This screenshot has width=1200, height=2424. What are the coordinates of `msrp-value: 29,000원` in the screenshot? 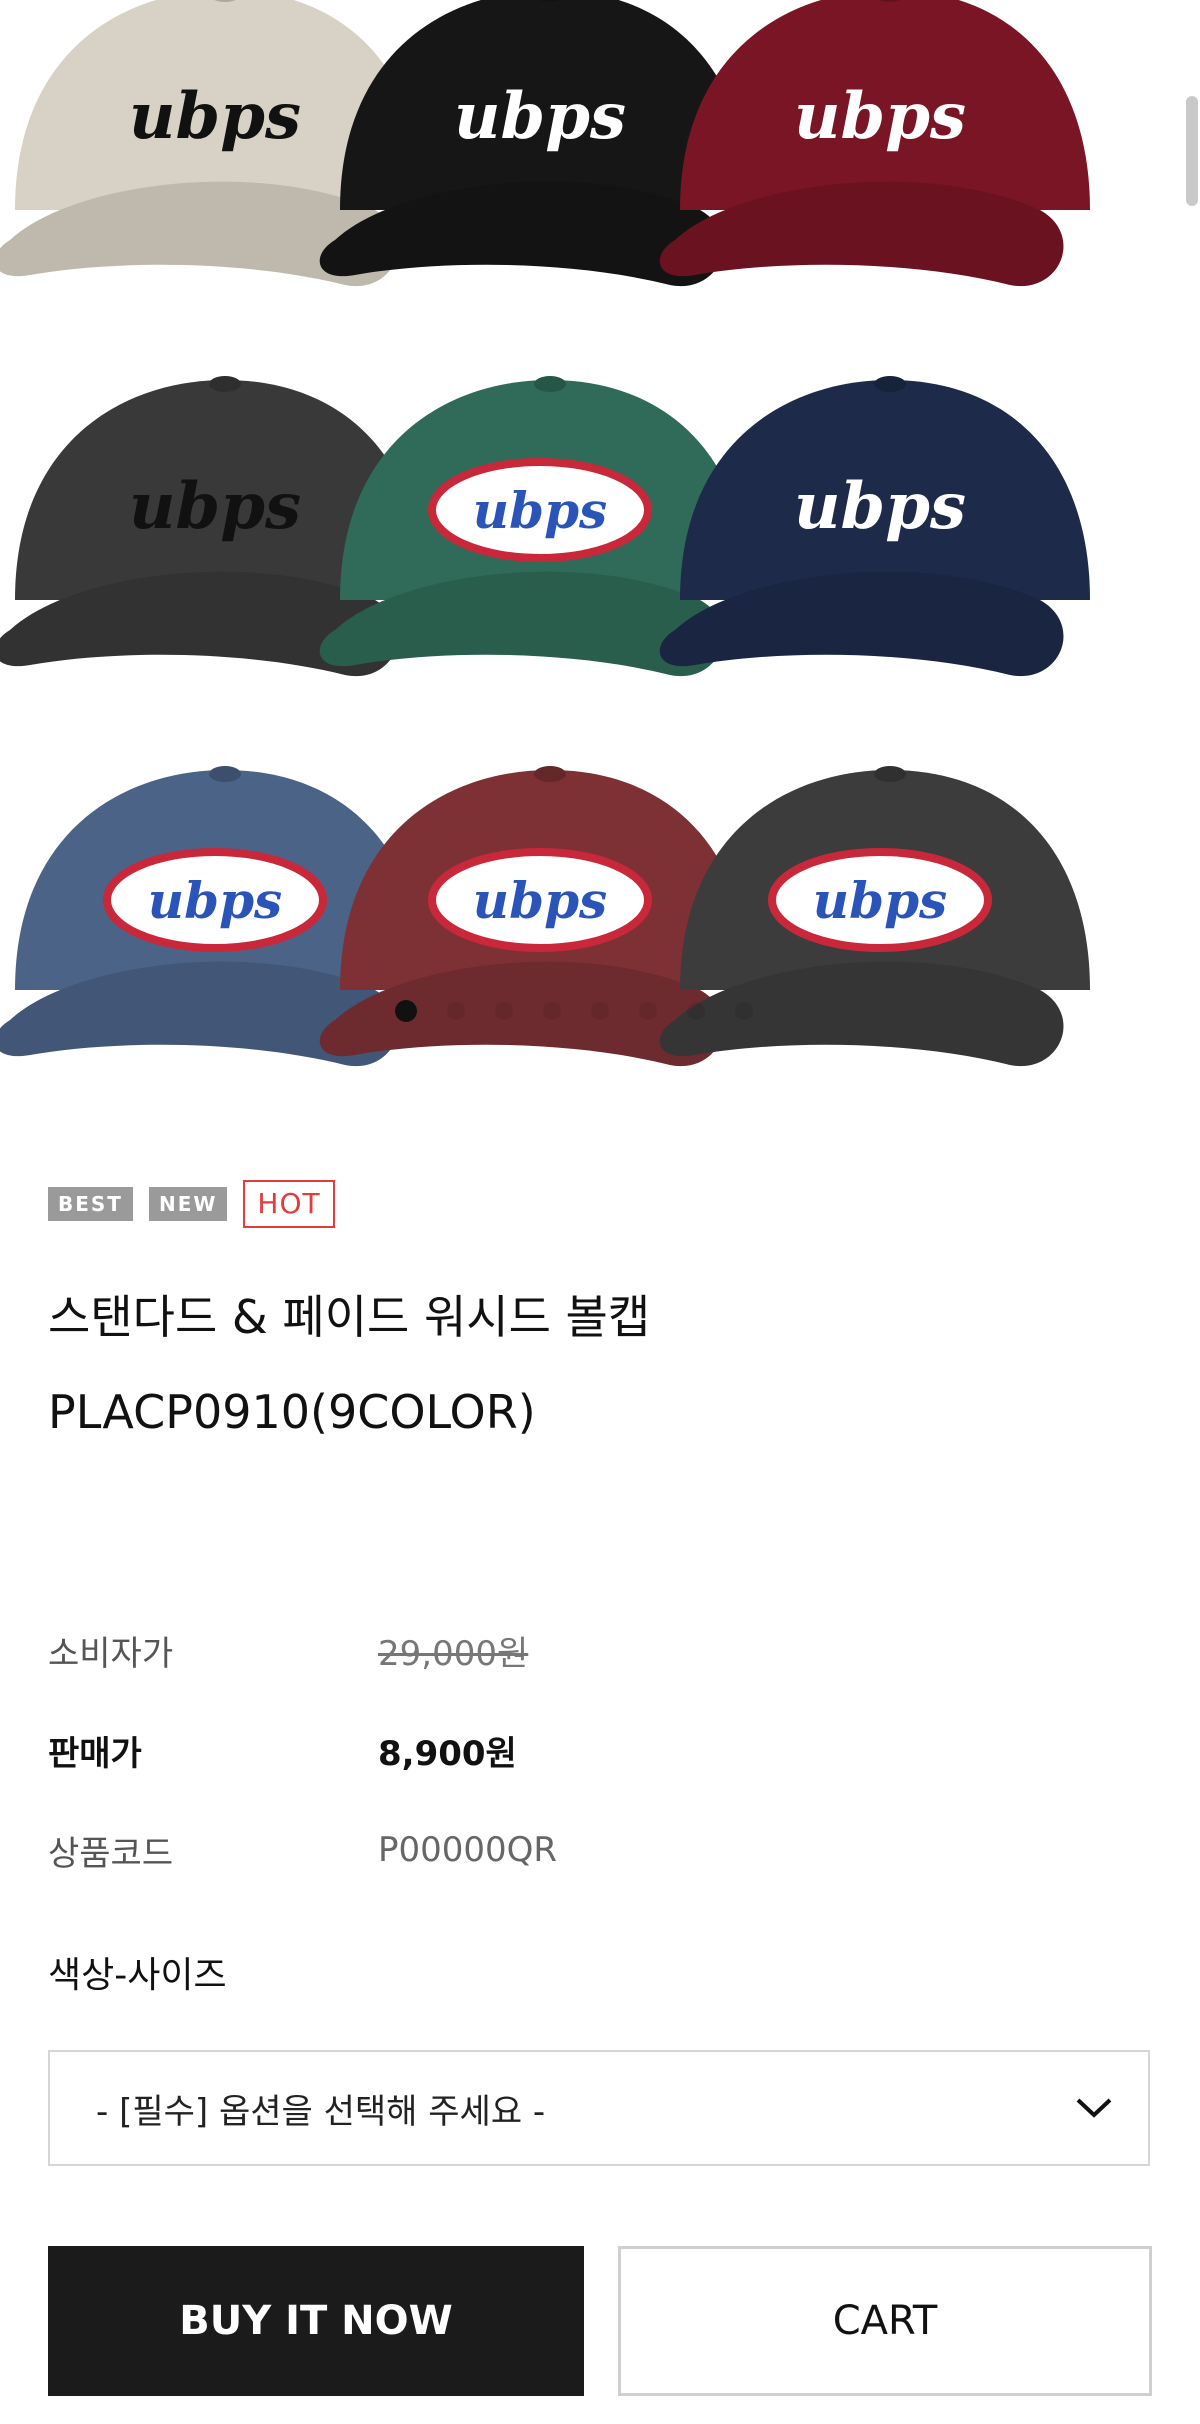 It's located at (453, 1653).